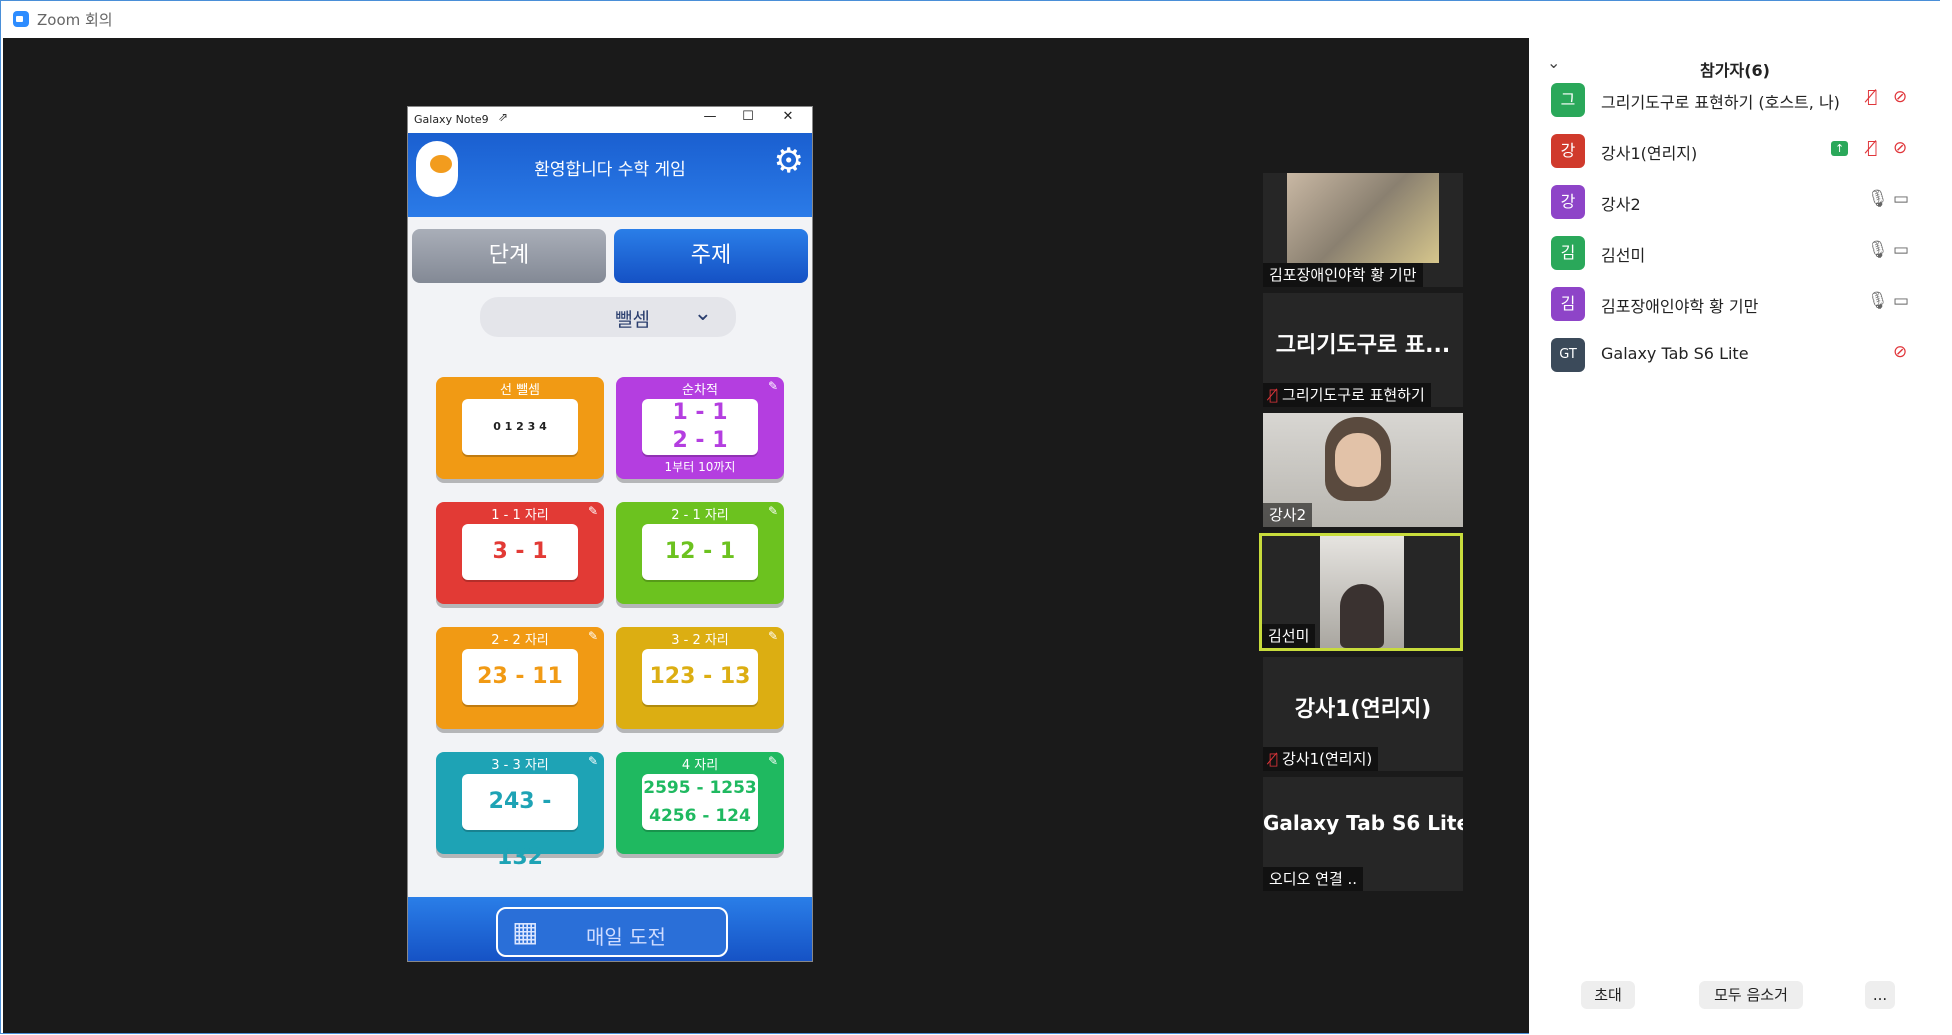 This screenshot has height=1035, width=1952. I want to click on pin-icon: ⇗, so click(503, 117).